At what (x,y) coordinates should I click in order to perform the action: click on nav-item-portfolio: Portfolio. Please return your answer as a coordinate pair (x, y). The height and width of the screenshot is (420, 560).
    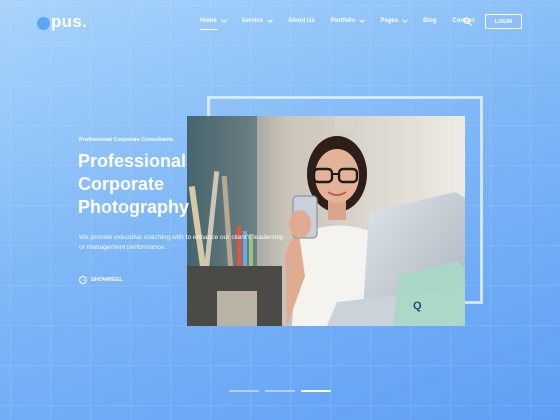
    Looking at the image, I should click on (348, 20).